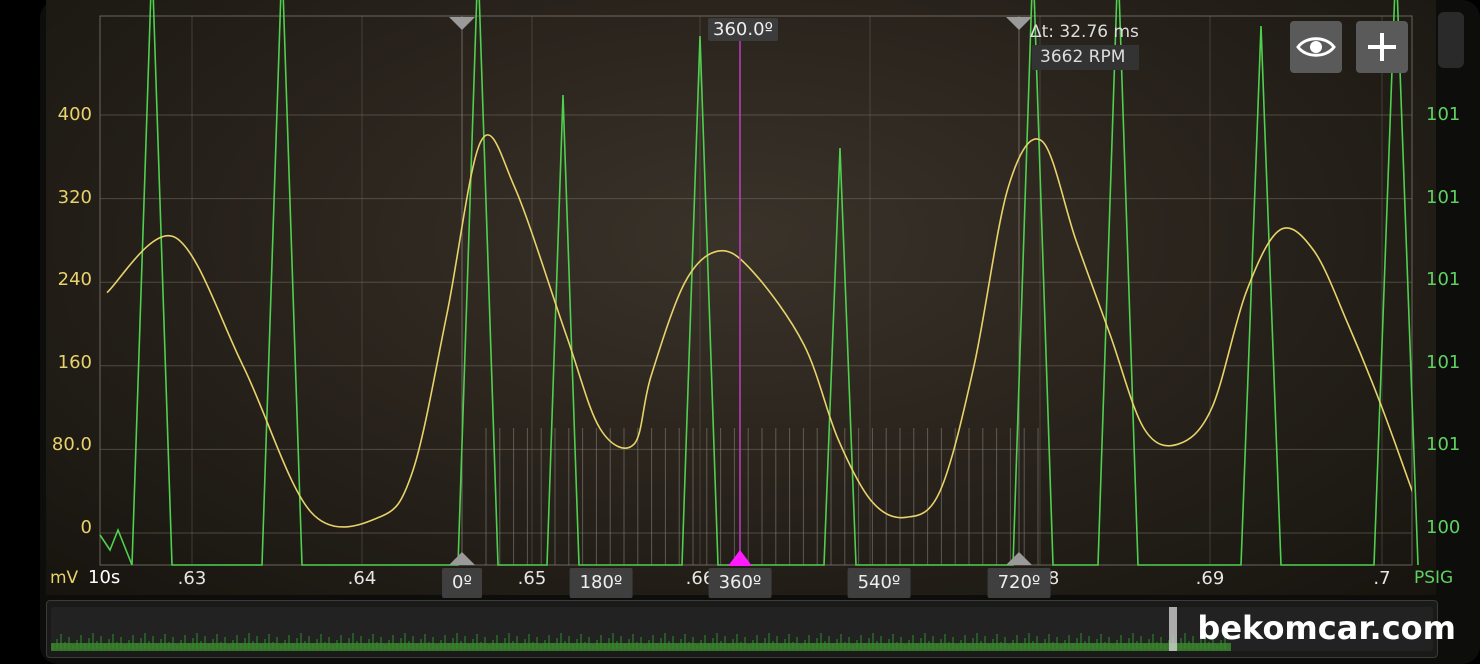  I want to click on degree-marker-0: 0º, so click(462, 583).